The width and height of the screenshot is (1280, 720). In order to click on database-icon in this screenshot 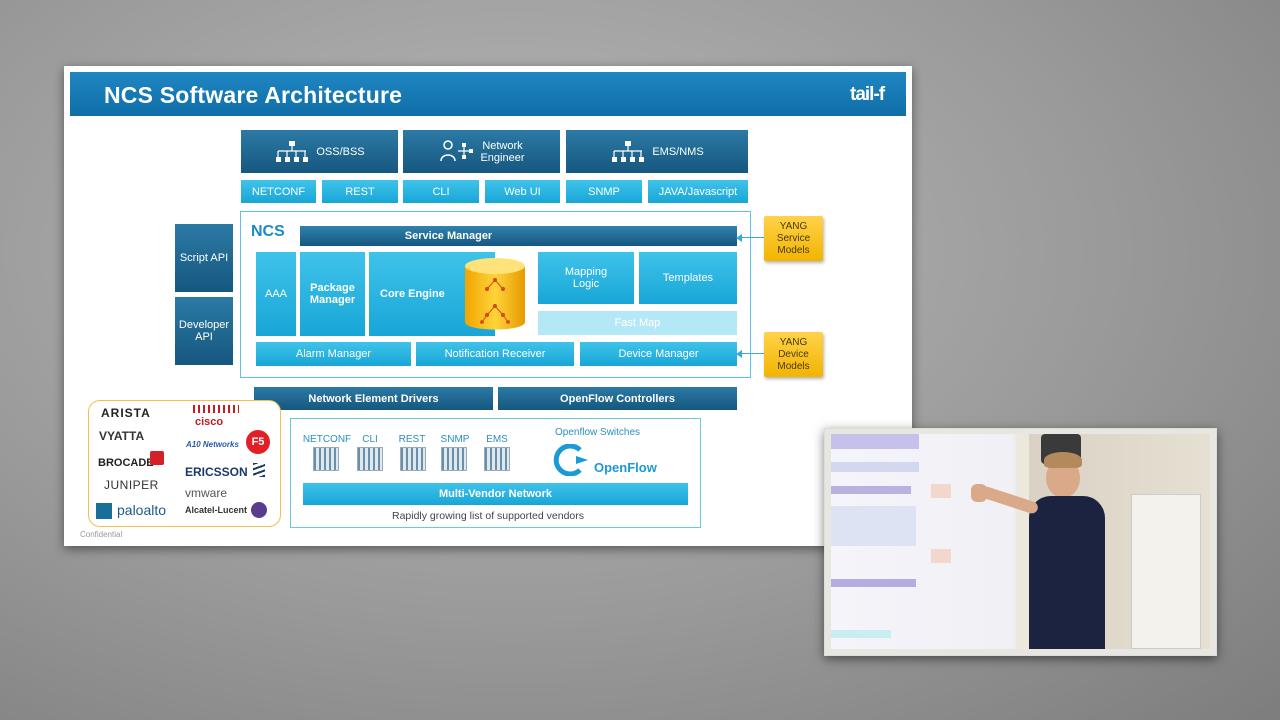, I will do `click(495, 294)`.